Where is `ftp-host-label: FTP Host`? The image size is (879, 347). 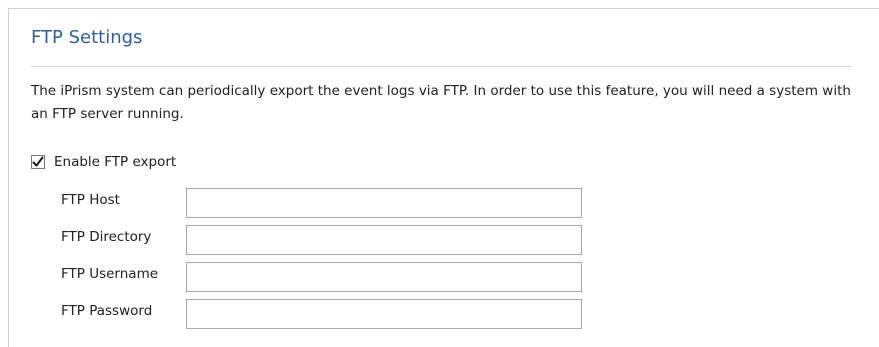
ftp-host-label: FTP Host is located at coordinates (90, 200).